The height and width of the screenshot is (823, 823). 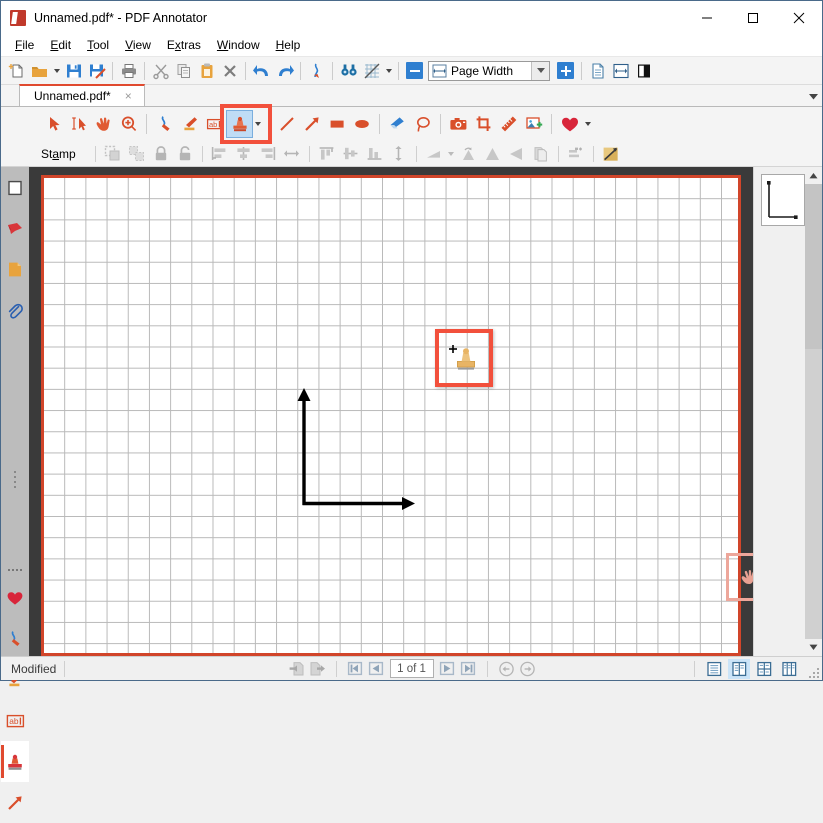 I want to click on save-as-button, so click(x=96, y=70).